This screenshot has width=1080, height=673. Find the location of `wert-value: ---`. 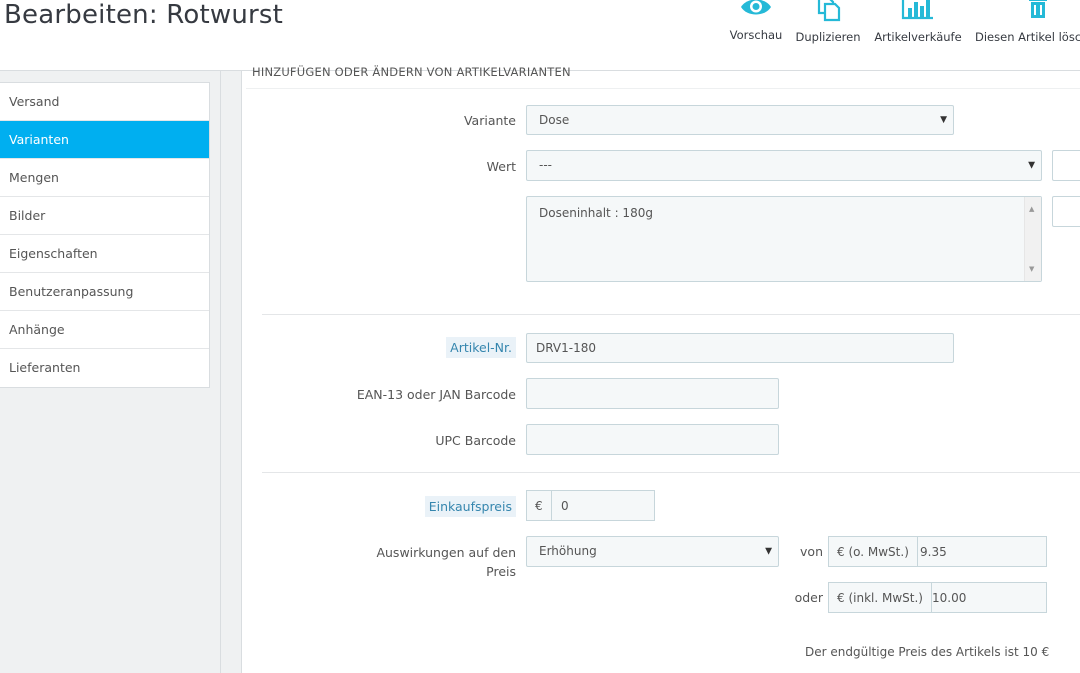

wert-value: --- is located at coordinates (545, 165).